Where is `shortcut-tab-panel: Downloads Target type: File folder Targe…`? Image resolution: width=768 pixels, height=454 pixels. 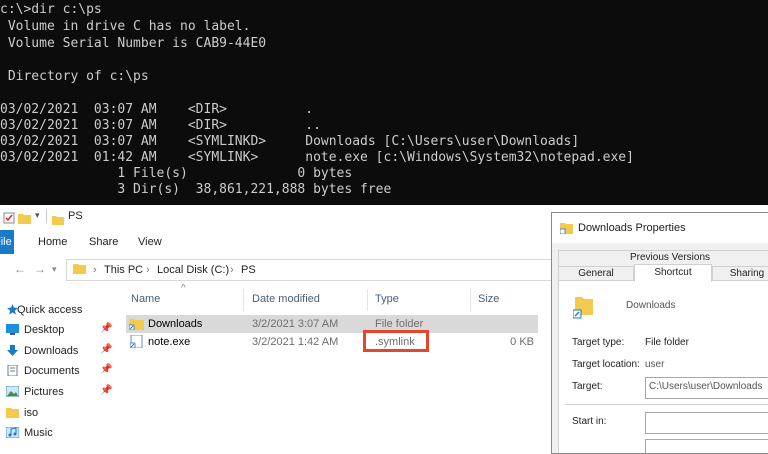 shortcut-tab-panel: Downloads Target type: File folder Targe… is located at coordinates (663, 366).